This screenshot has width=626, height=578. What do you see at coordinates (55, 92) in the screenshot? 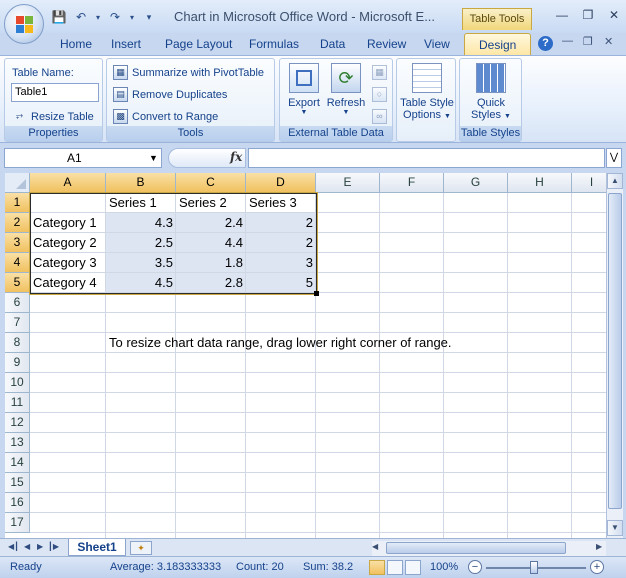
I see `table-name-input: Table1` at bounding box center [55, 92].